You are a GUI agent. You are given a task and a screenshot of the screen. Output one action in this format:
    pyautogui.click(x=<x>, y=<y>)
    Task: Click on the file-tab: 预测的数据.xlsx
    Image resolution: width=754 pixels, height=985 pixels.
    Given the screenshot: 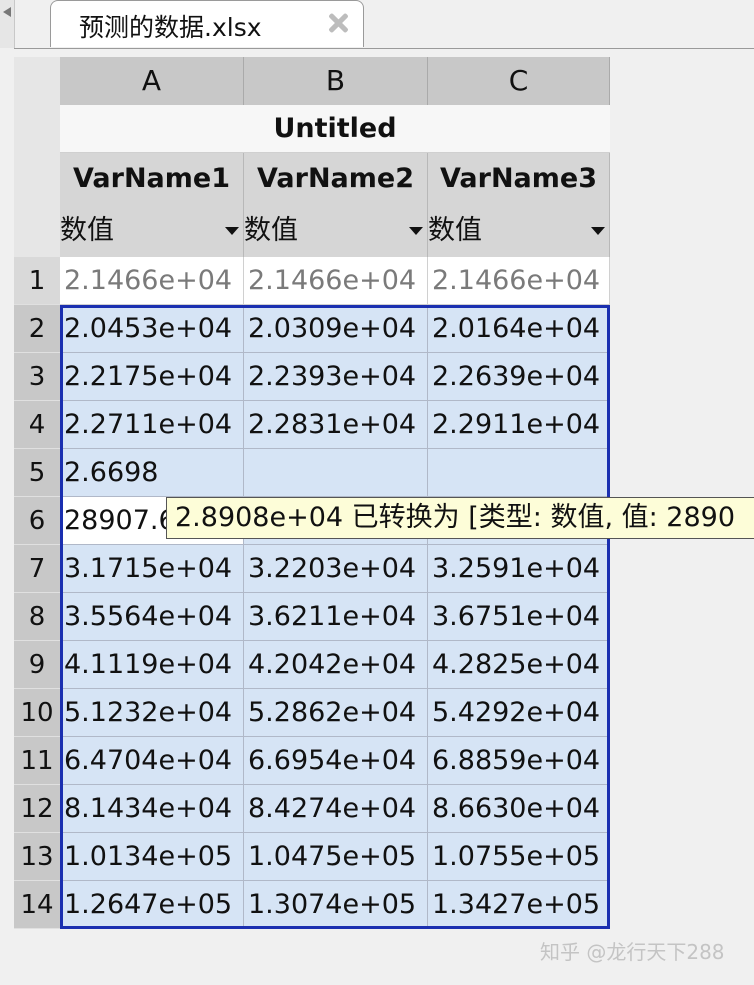 What is the action you would take?
    pyautogui.click(x=207, y=23)
    